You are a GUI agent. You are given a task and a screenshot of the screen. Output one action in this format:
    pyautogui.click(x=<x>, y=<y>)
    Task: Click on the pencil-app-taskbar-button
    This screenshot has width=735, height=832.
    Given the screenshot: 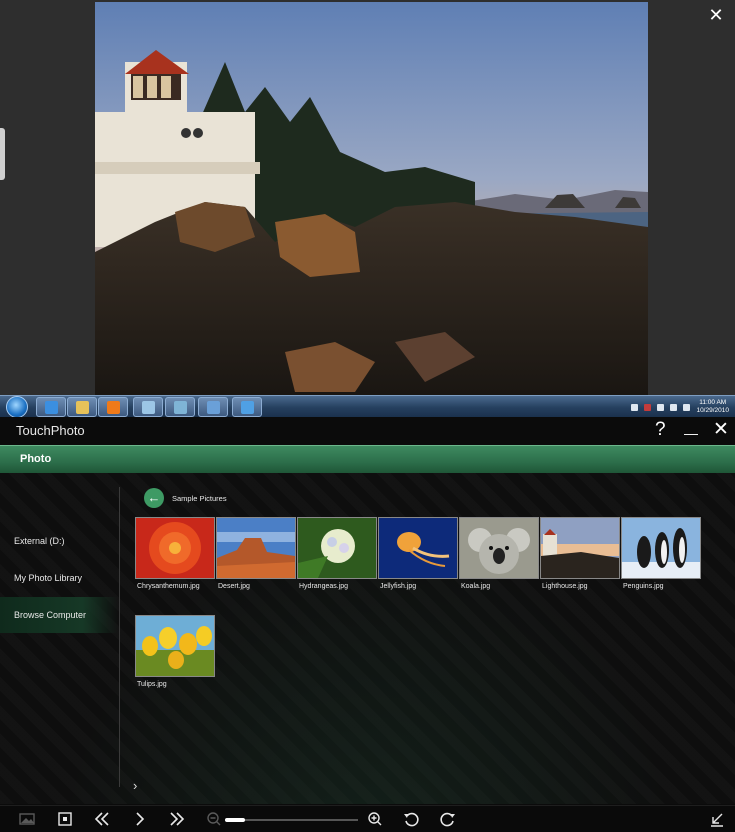 What is the action you would take?
    pyautogui.click(x=213, y=407)
    